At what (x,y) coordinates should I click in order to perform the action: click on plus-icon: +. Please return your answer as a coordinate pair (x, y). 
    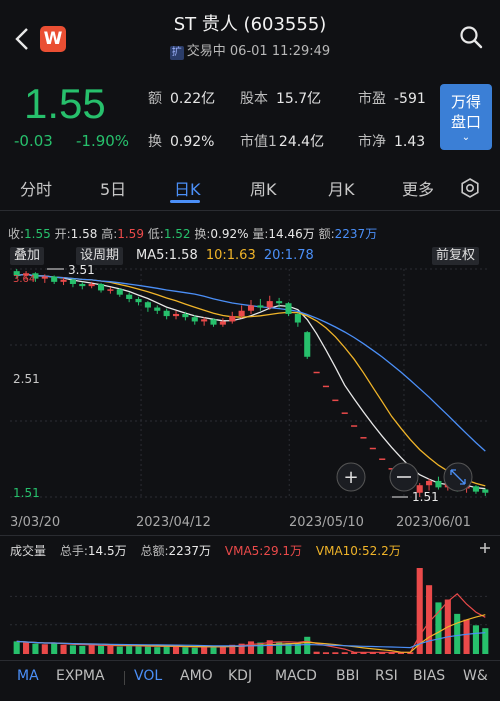
    Looking at the image, I should click on (350, 477).